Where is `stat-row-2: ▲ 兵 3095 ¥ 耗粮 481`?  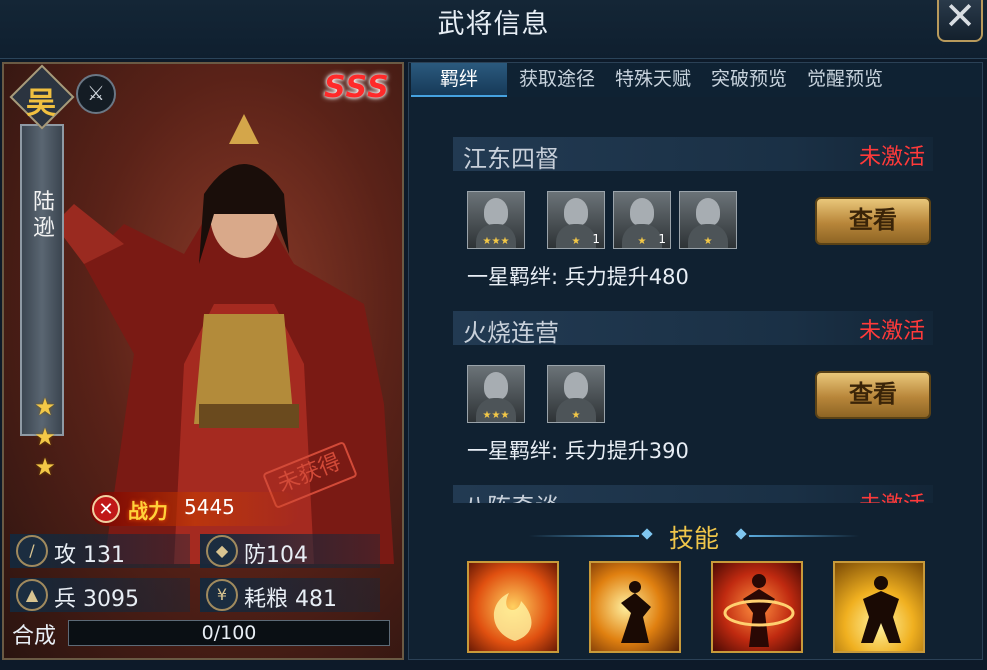 stat-row-2: ▲ 兵 3095 ¥ 耗粮 481 is located at coordinates (203, 598).